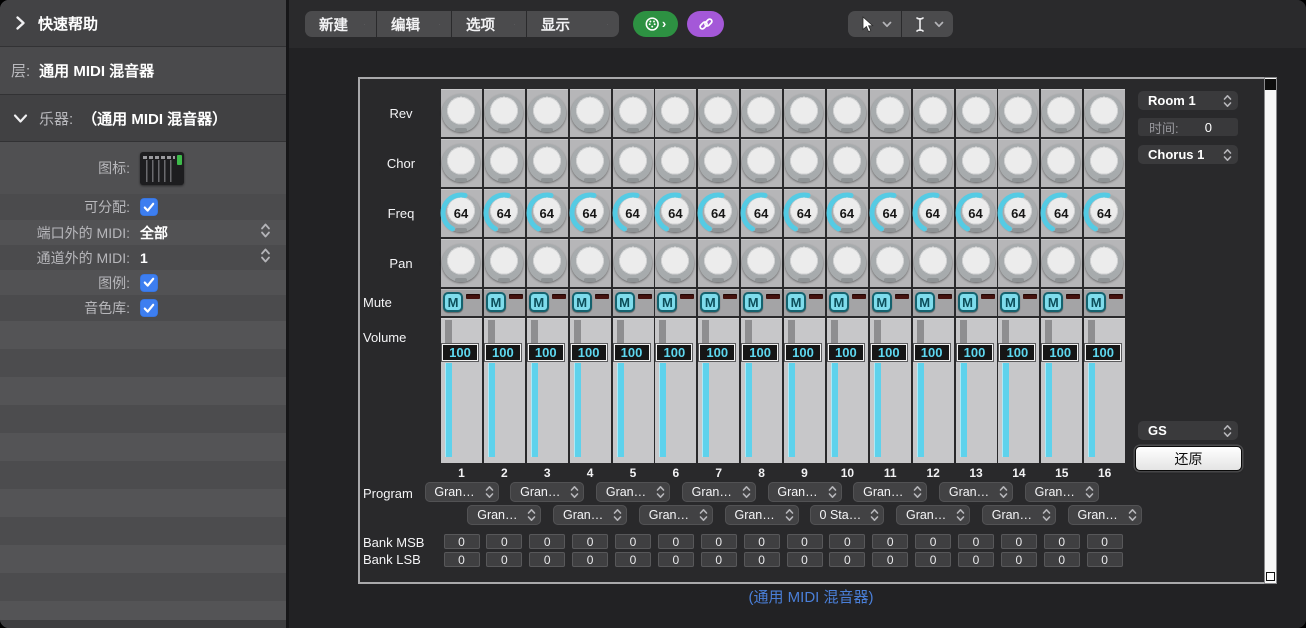 The height and width of the screenshot is (628, 1306). What do you see at coordinates (488, 24) in the screenshot?
I see `menu-3: 选项` at bounding box center [488, 24].